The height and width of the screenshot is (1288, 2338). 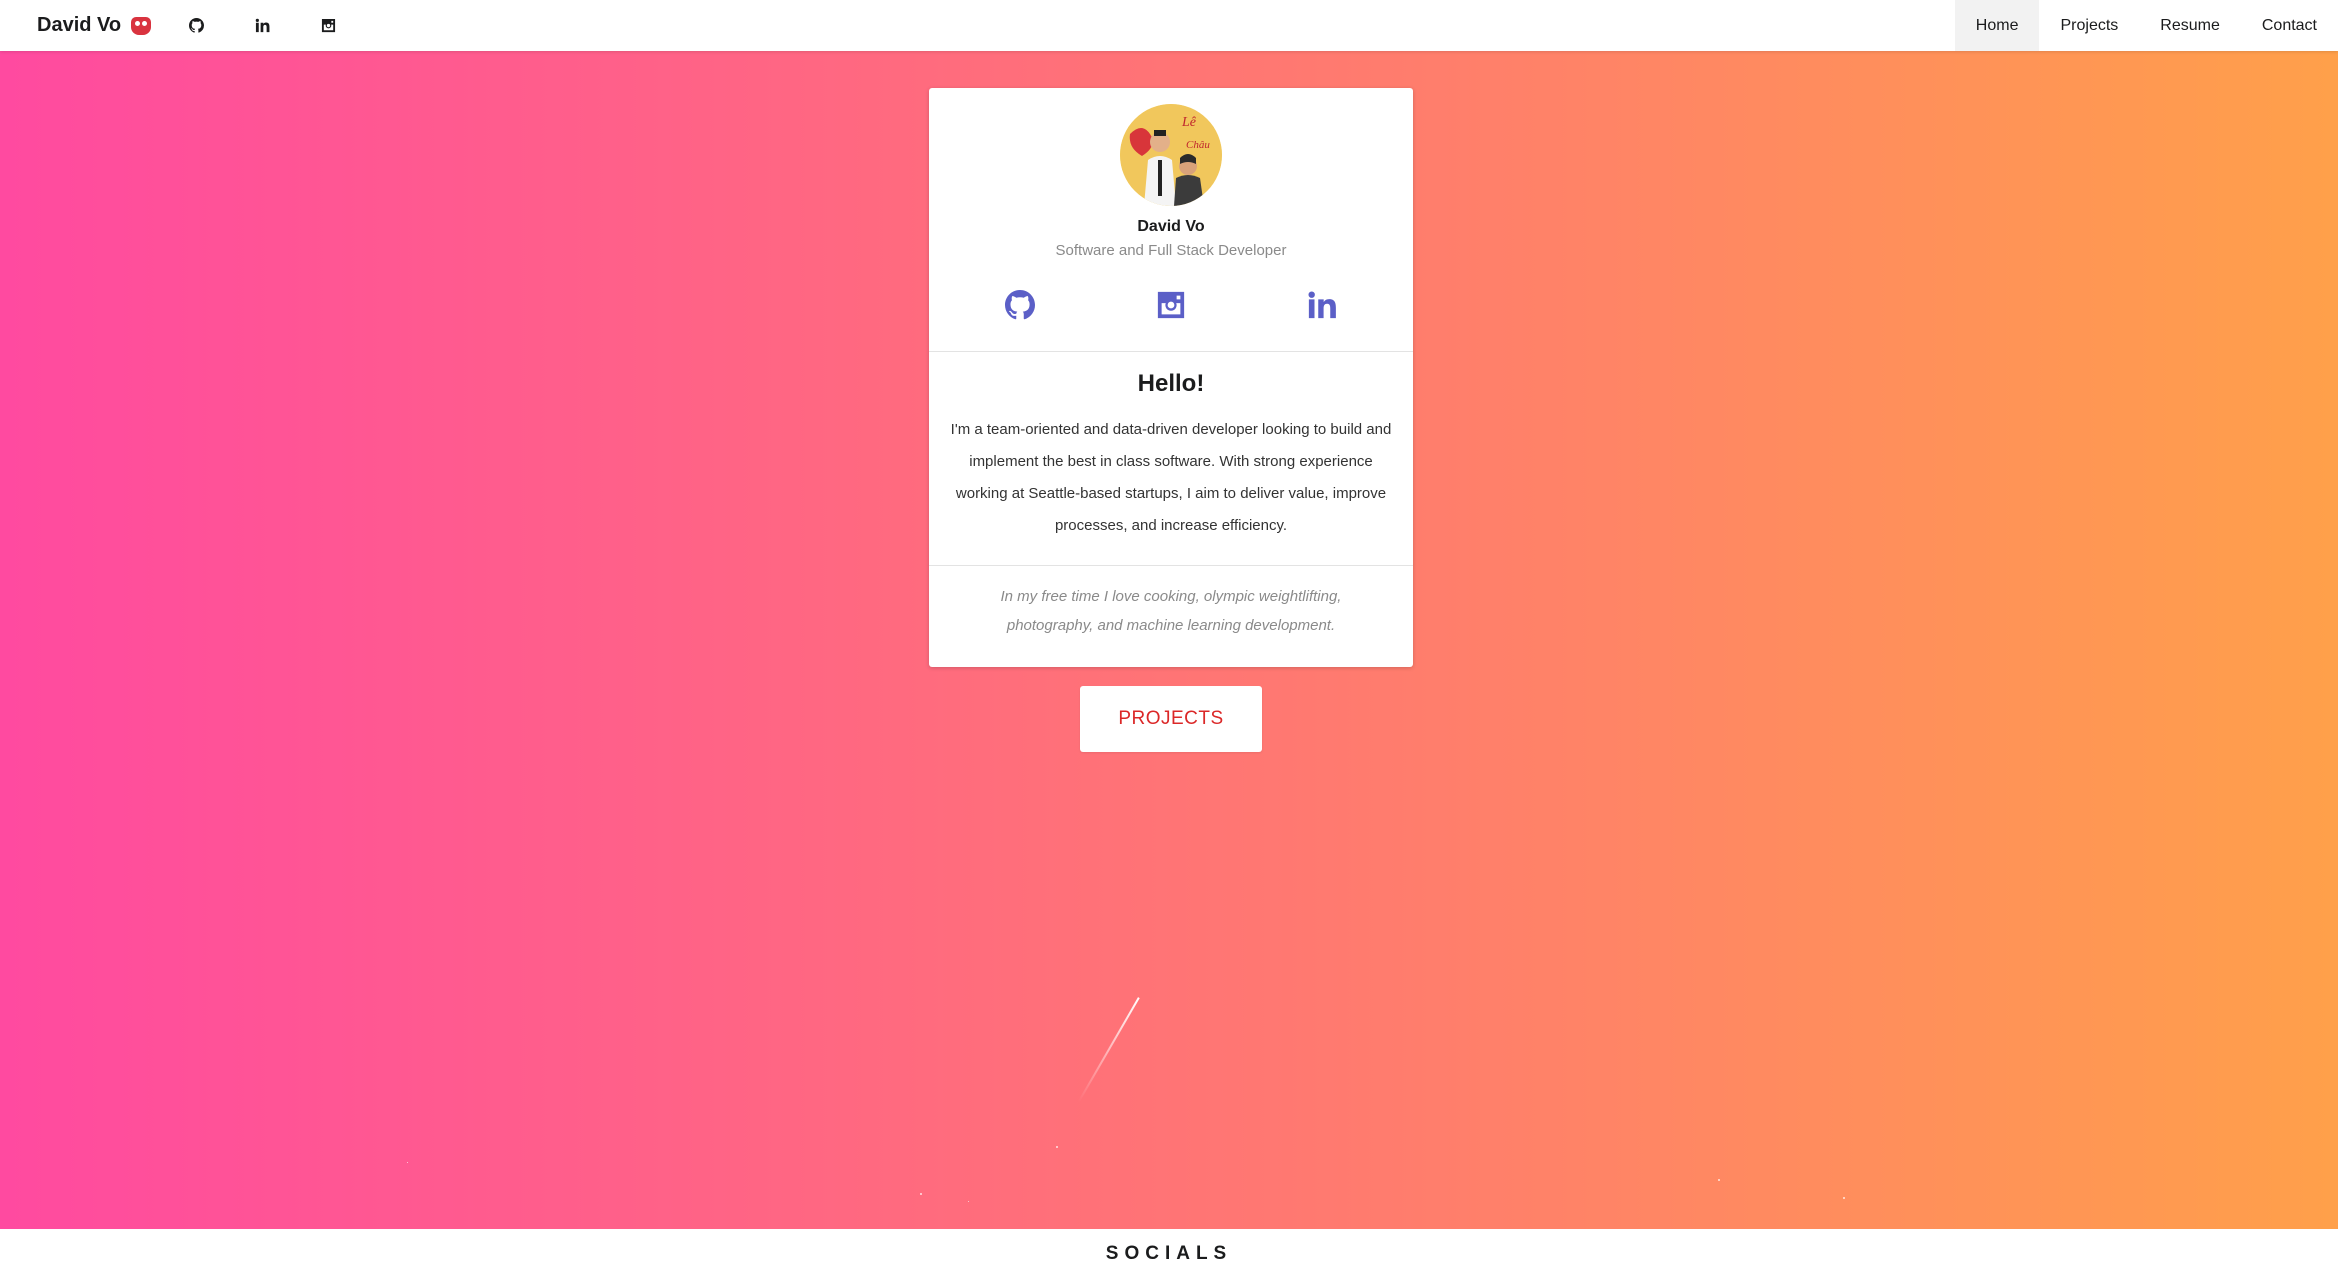 What do you see at coordinates (1171, 383) in the screenshot?
I see `greeting-heading: Hello!` at bounding box center [1171, 383].